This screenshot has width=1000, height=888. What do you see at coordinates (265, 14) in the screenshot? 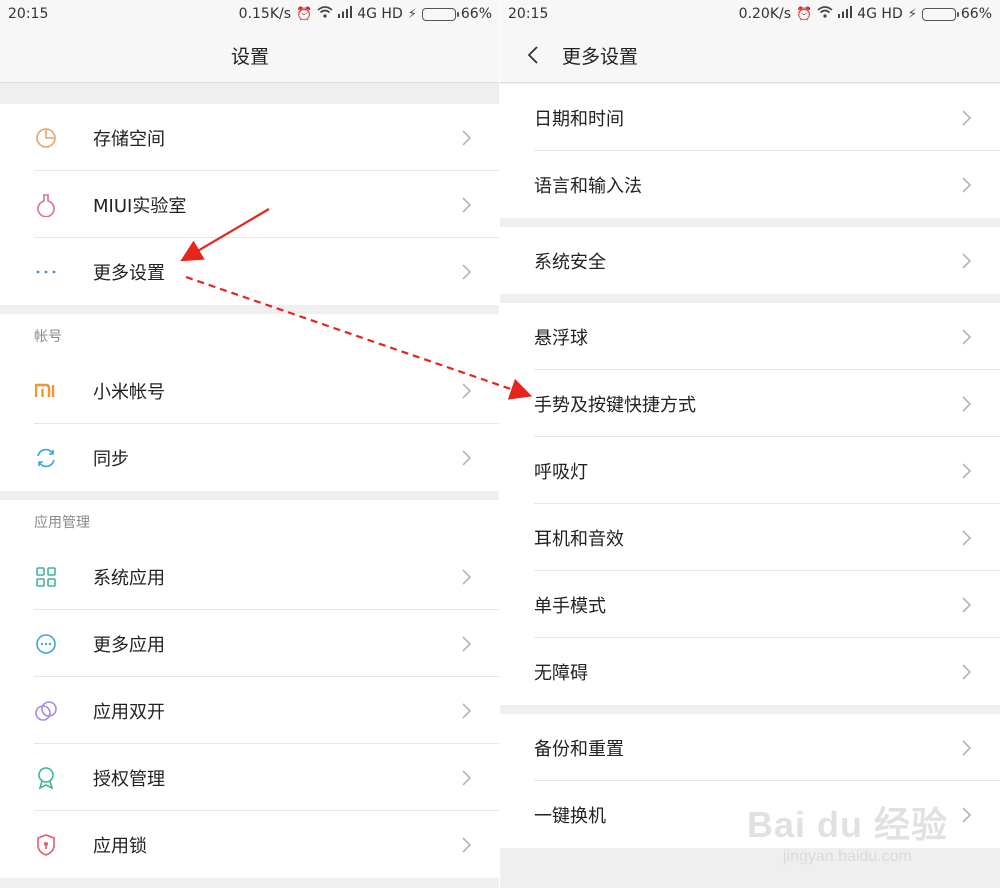
I see `network-speed: 0.15K/s` at bounding box center [265, 14].